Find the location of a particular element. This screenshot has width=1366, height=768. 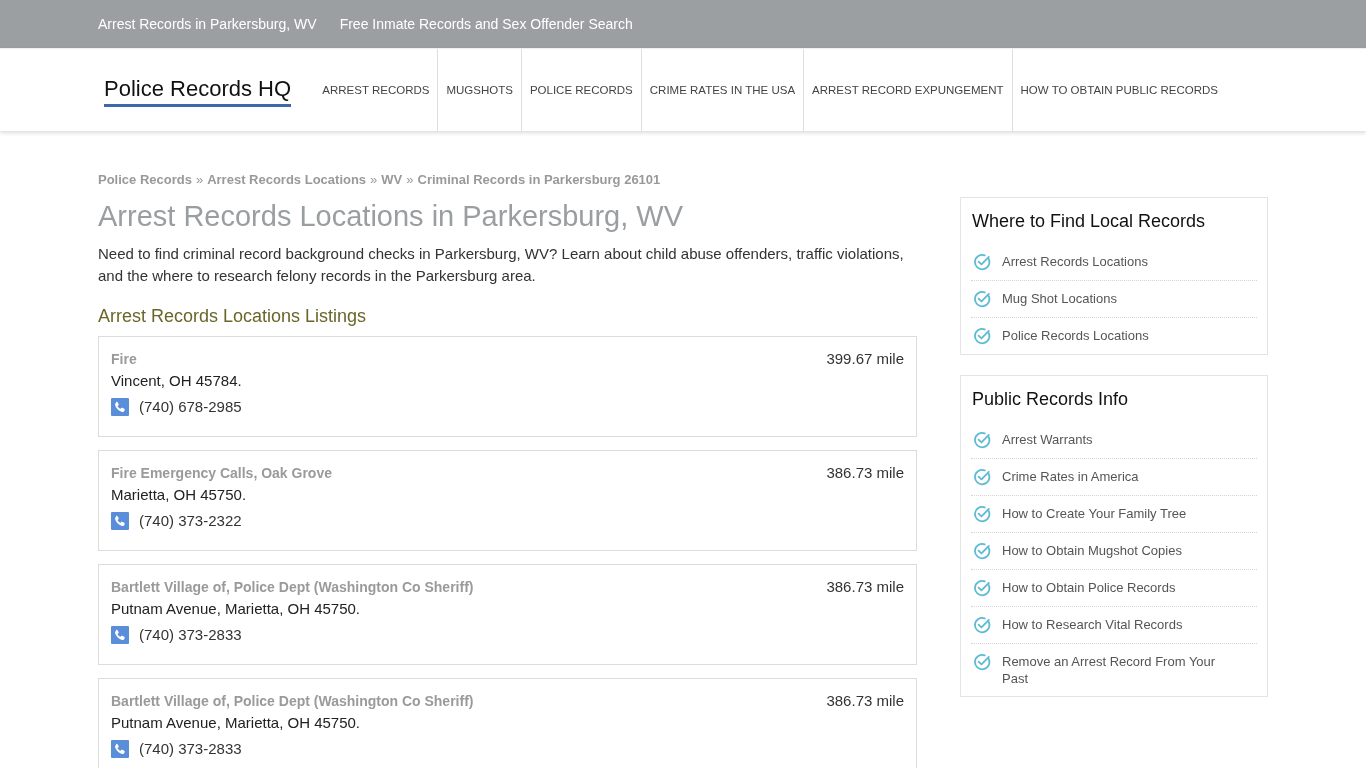

nav-link: HOW TO OBTAIN PUBLIC RECORDS is located at coordinates (1118, 90).